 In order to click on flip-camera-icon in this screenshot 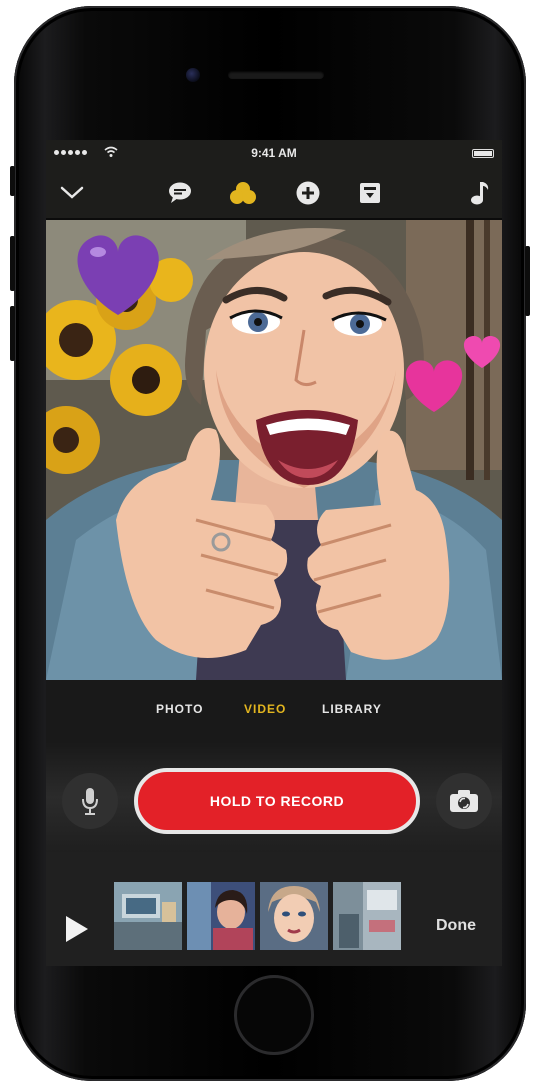, I will do `click(464, 801)`.